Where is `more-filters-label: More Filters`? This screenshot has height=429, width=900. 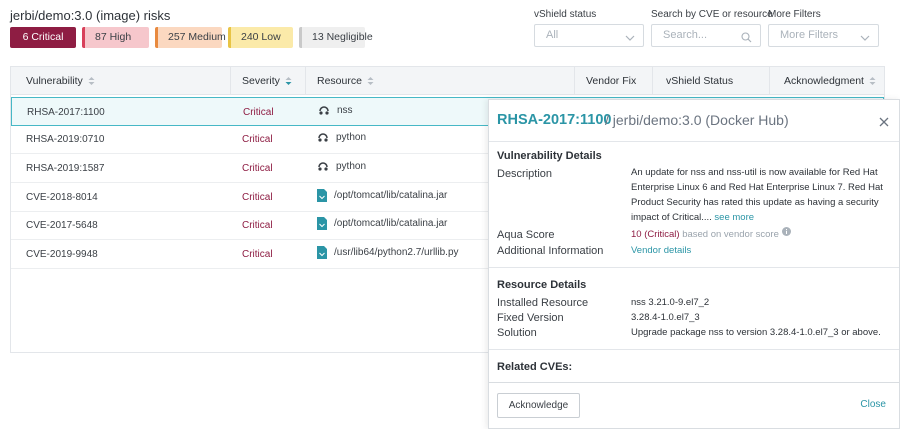
more-filters-label: More Filters is located at coordinates (794, 14).